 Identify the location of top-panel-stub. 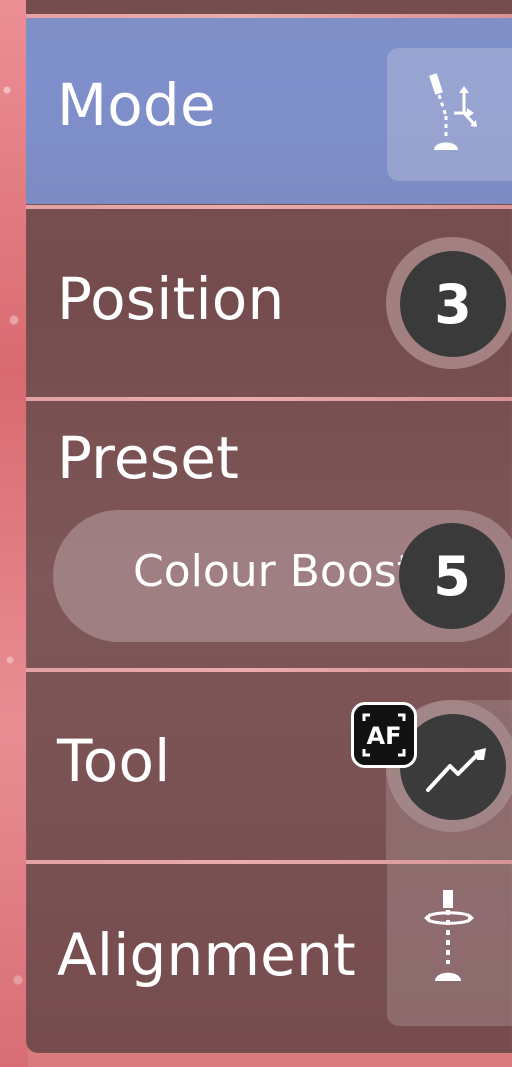
(269, 7).